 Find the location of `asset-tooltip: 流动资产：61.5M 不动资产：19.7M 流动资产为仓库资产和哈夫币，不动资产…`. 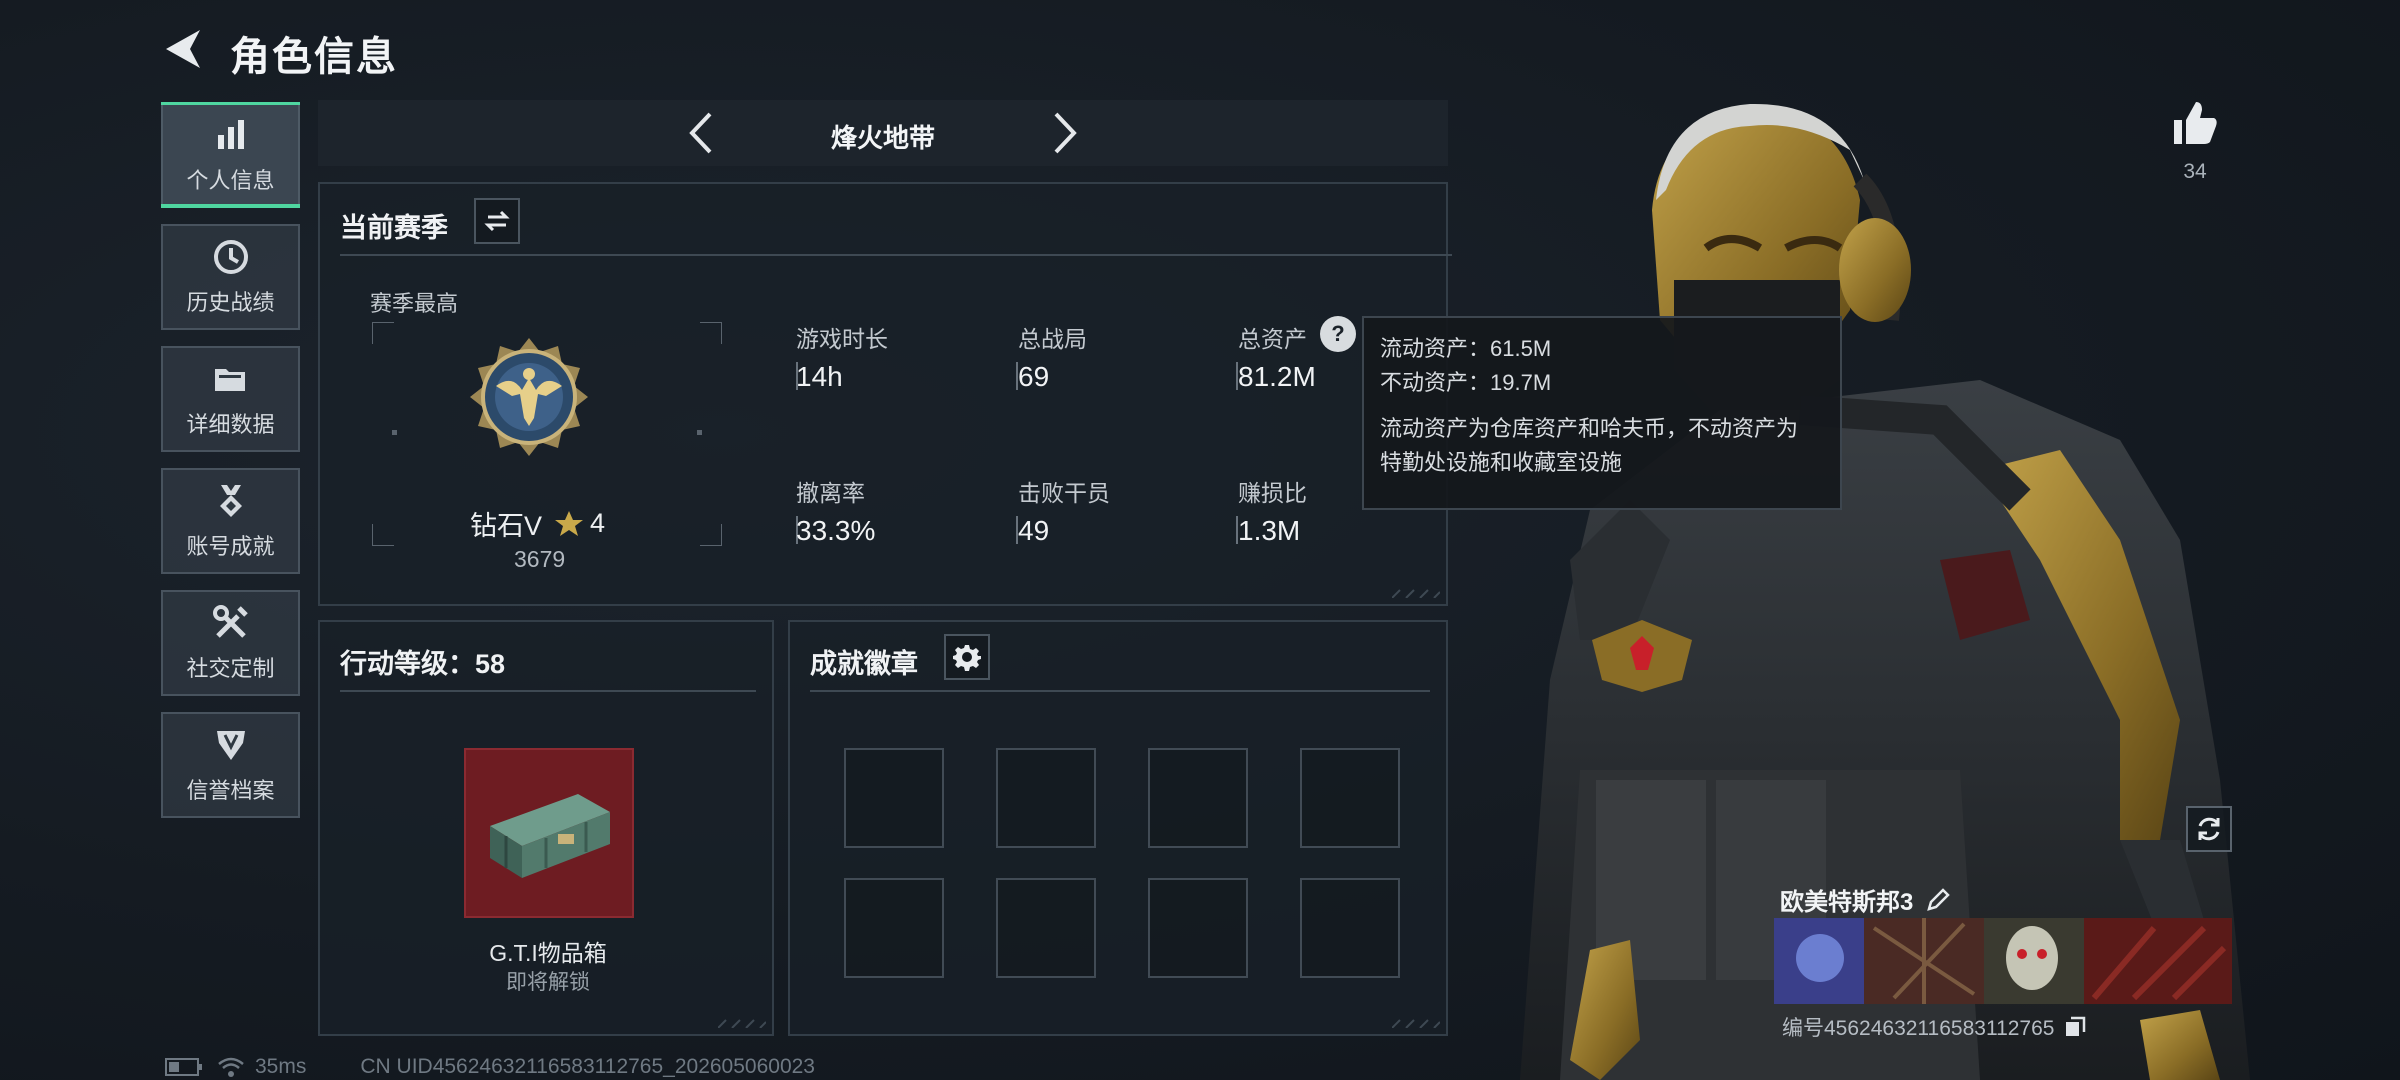

asset-tooltip: 流动资产：61.5M 不动资产：19.7M 流动资产为仓库资产和哈夫币，不动资产… is located at coordinates (1602, 413).